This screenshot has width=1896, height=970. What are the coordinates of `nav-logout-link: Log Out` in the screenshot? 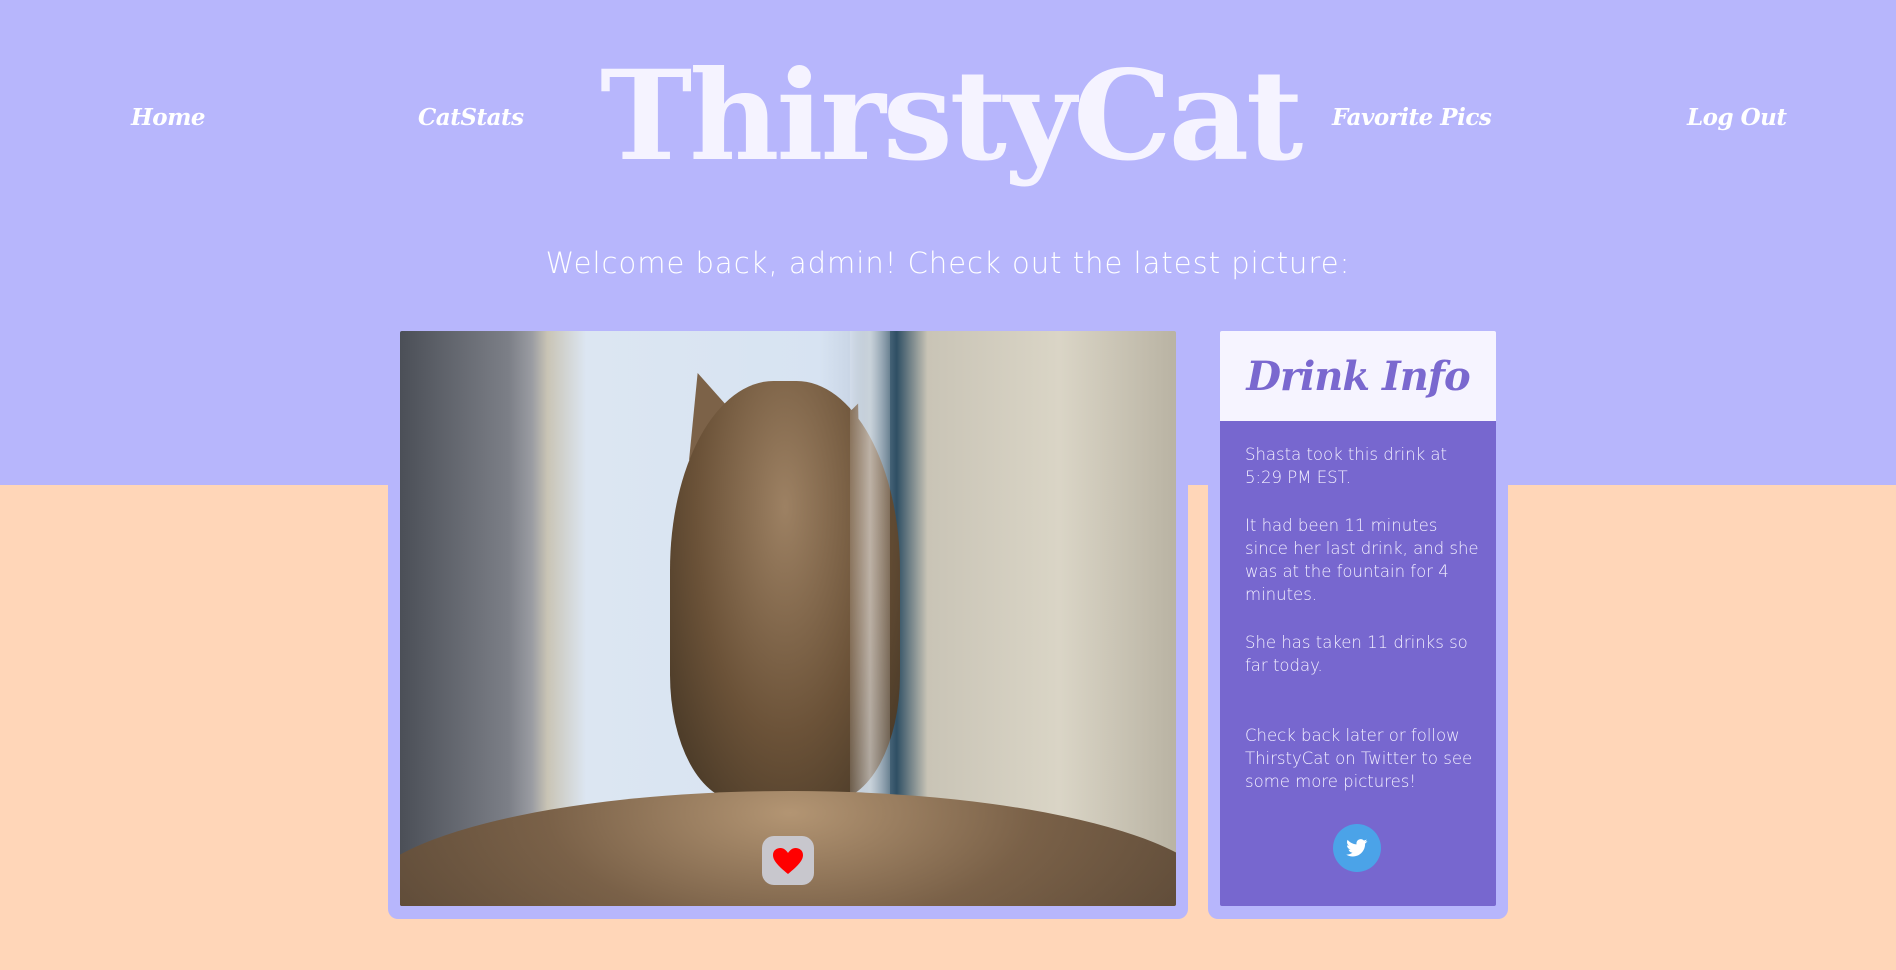 It's located at (1737, 117).